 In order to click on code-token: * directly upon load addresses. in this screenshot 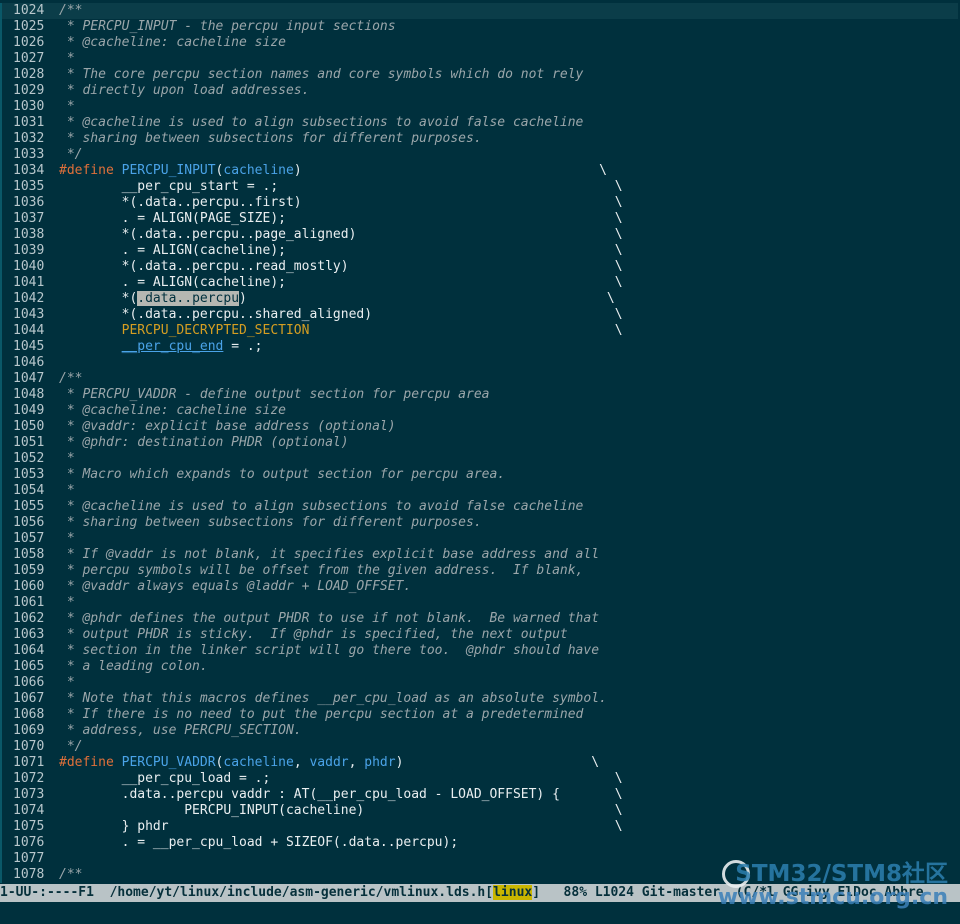, I will do `click(184, 90)`.